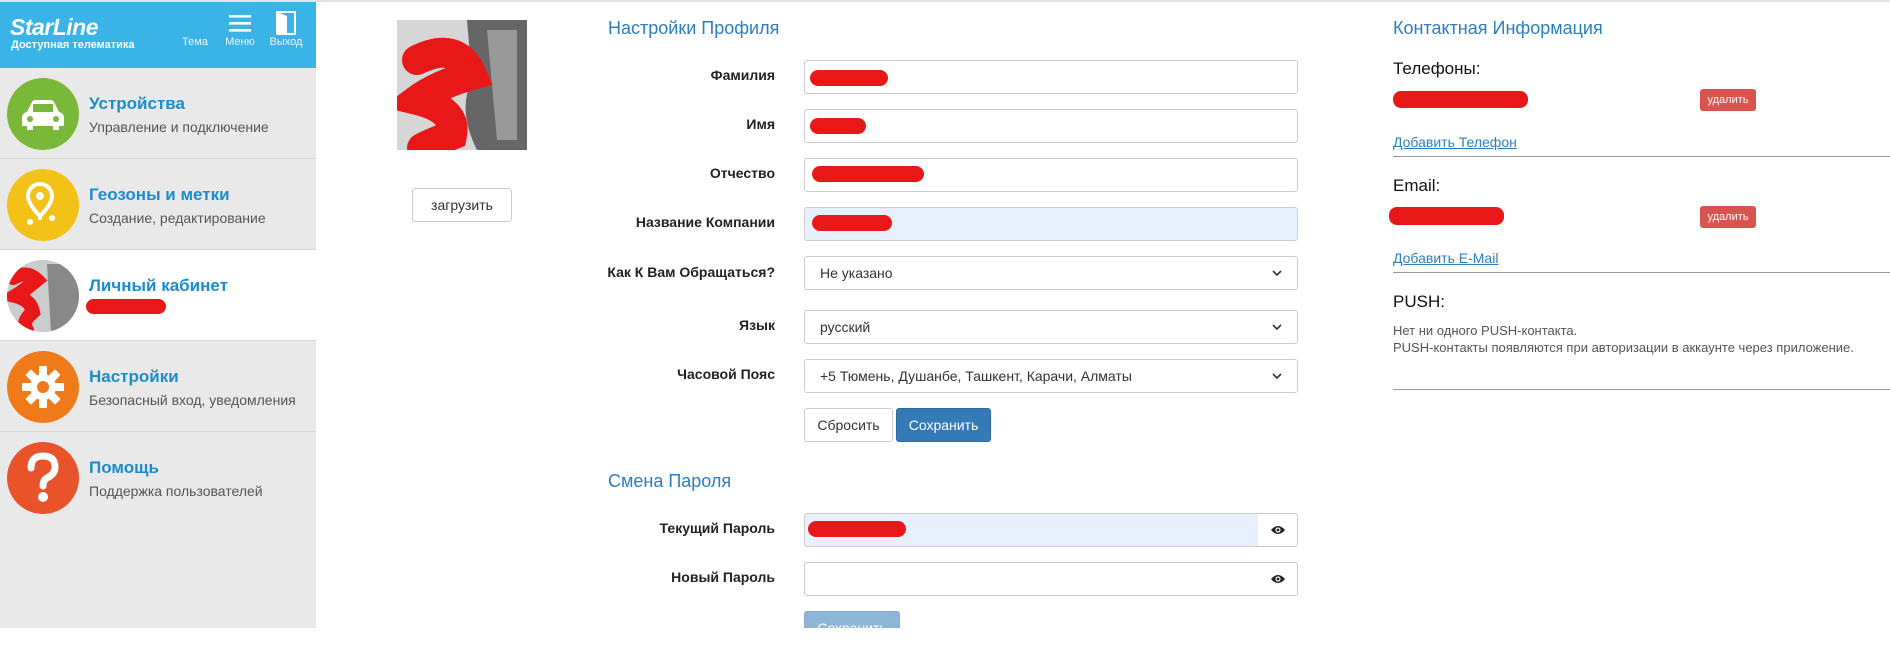 This screenshot has width=1890, height=648. I want to click on exit-icon, so click(286, 23).